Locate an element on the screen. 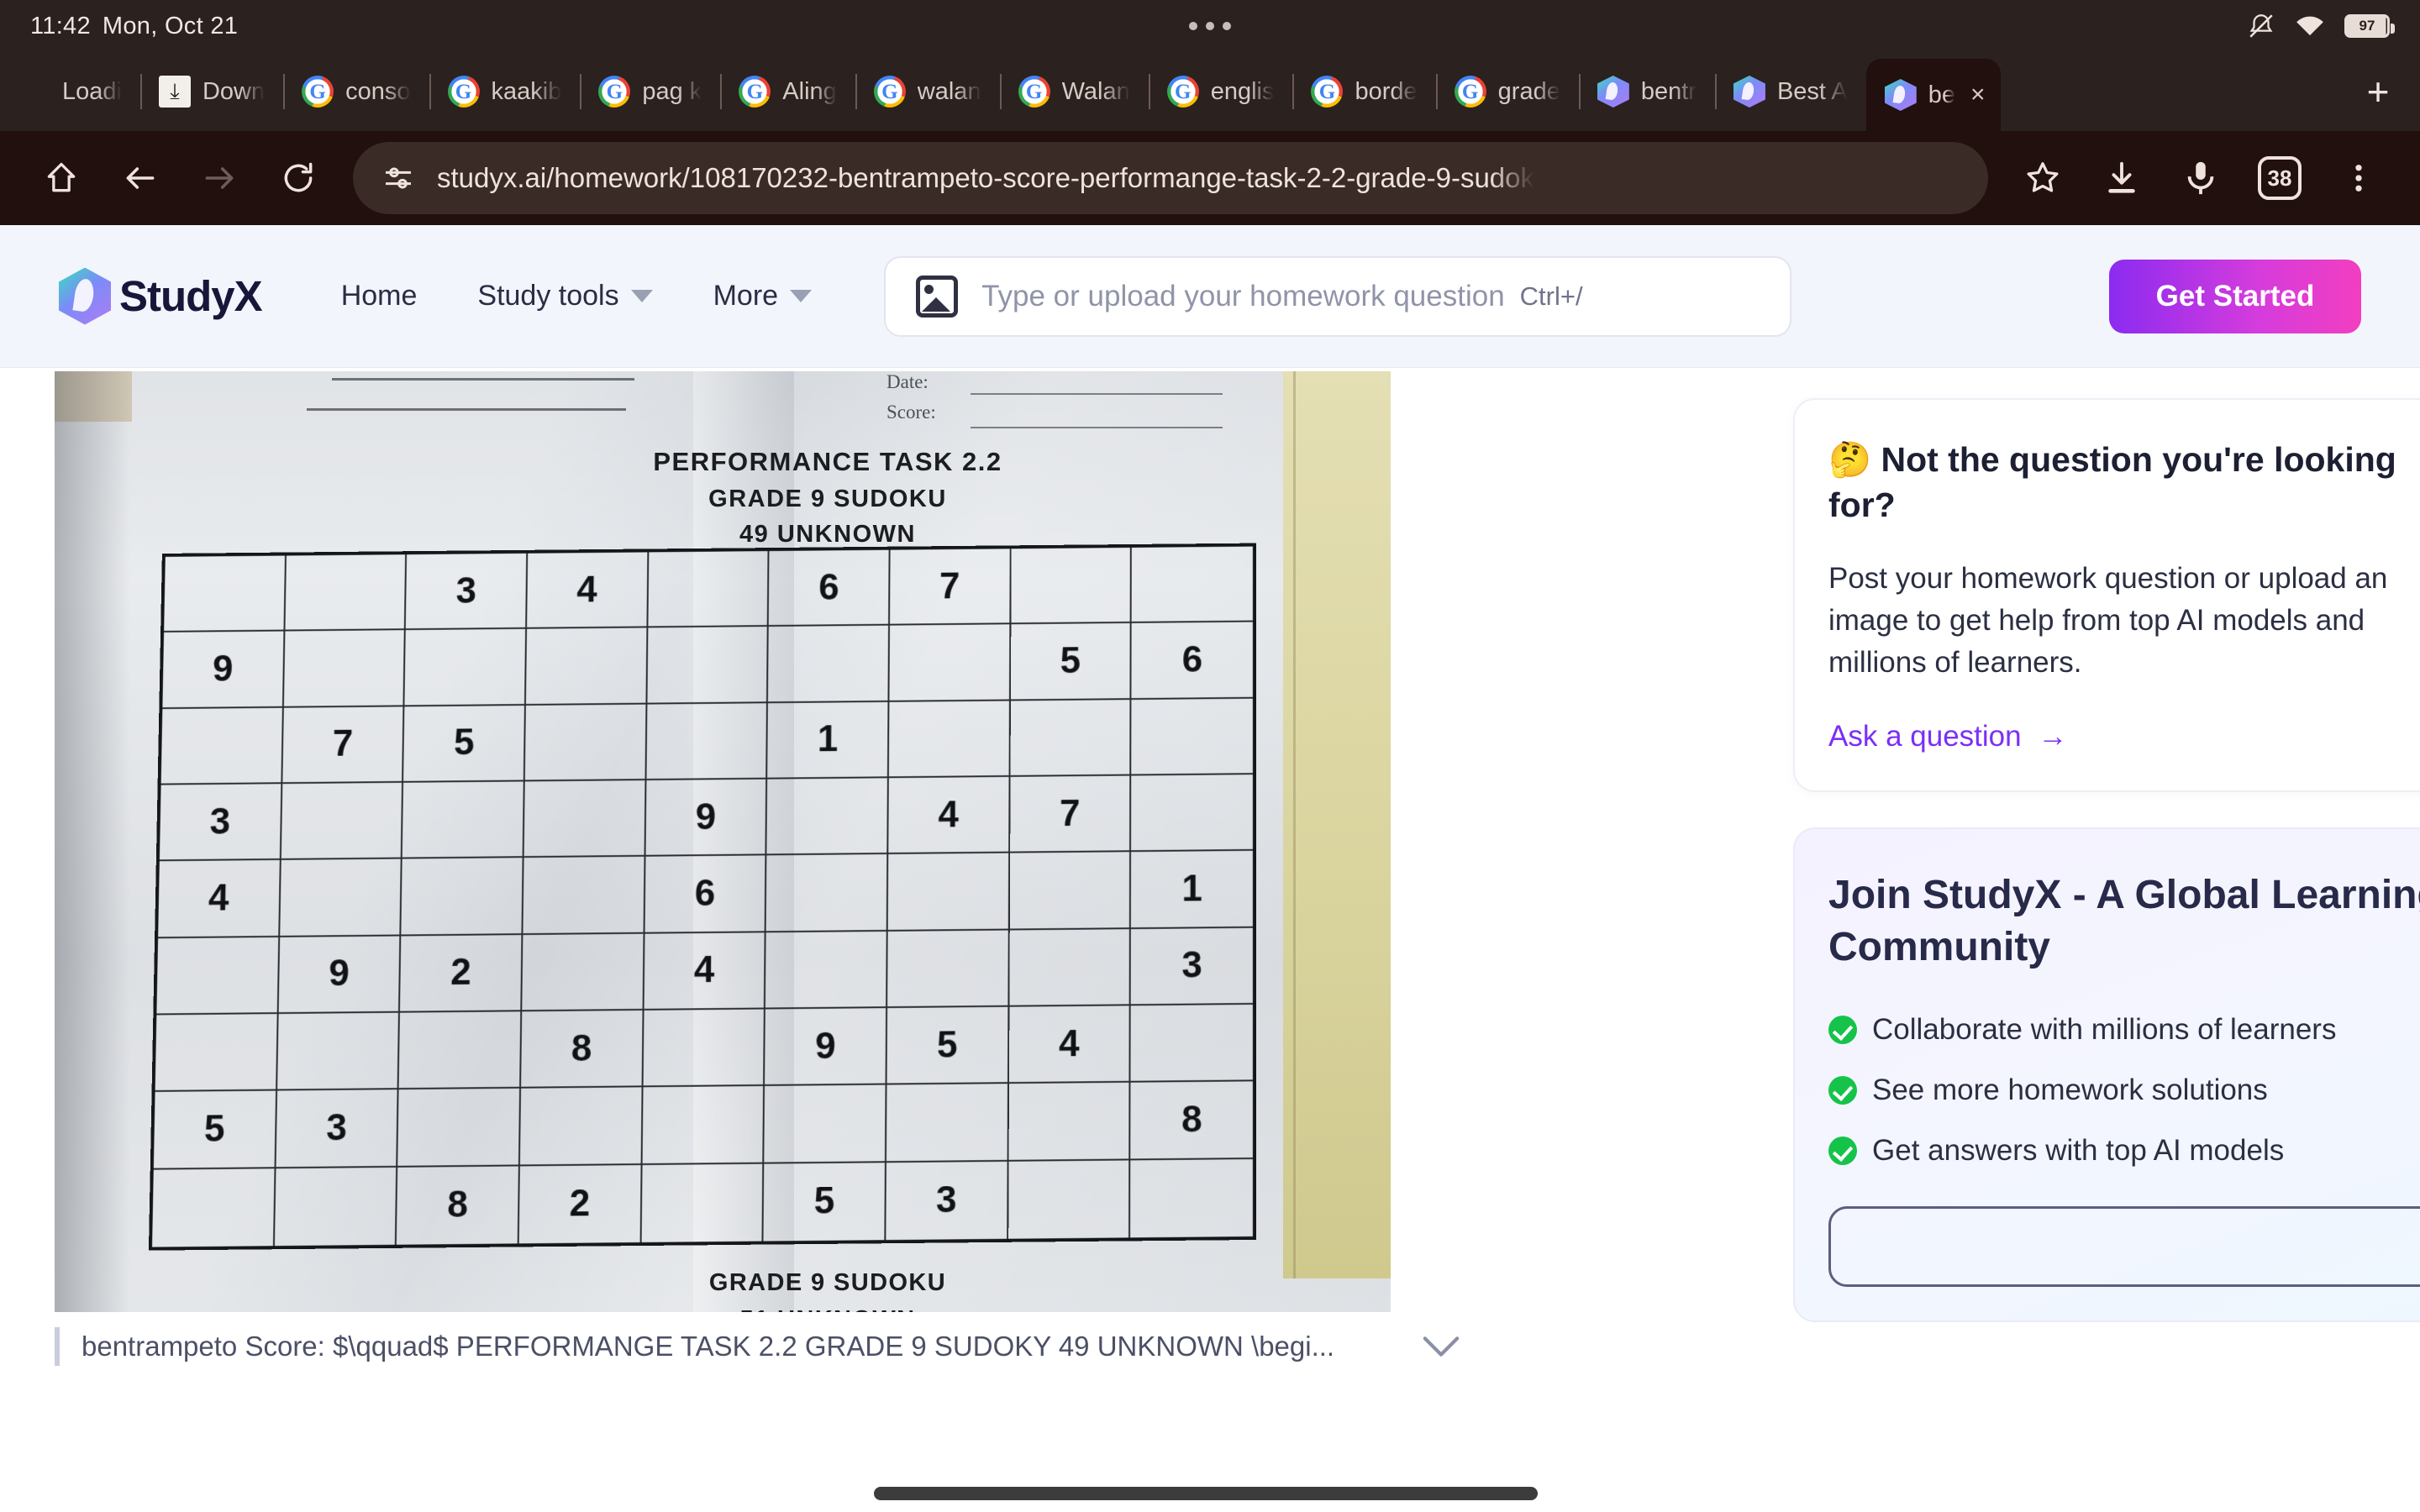 The height and width of the screenshot is (1512, 2420). worksheet-title-line2: GRADE 9 SUDOKU is located at coordinates (827, 498).